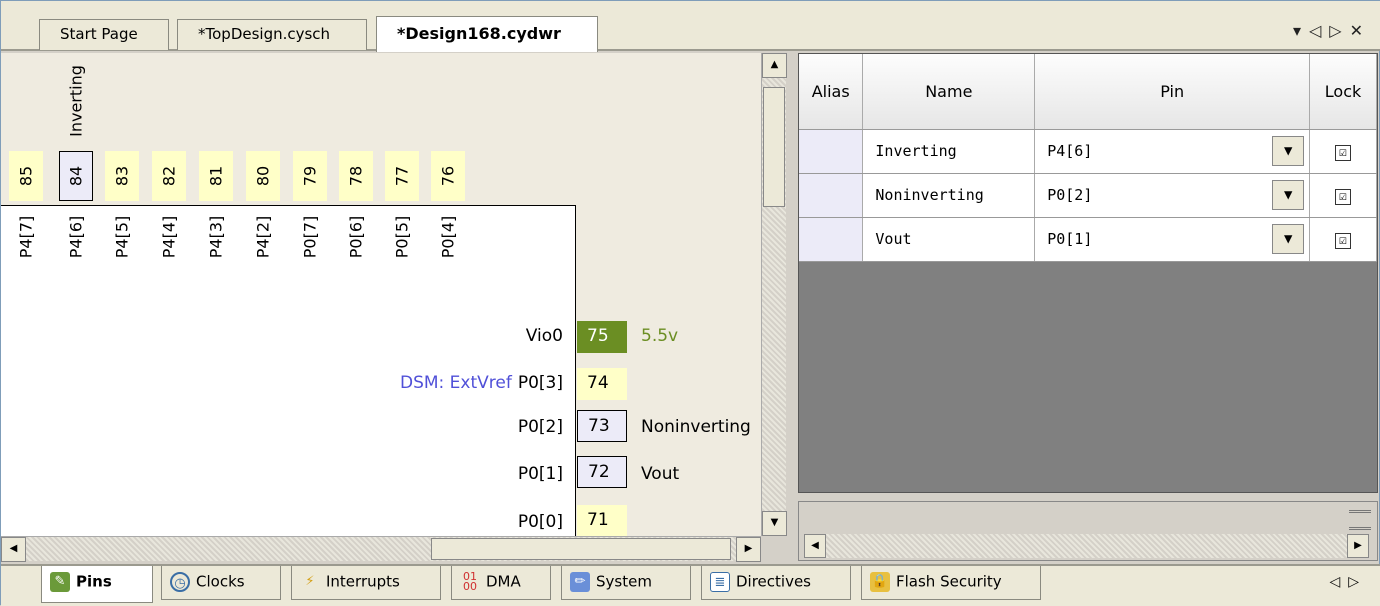  I want to click on document-icon: ≣, so click(720, 582).